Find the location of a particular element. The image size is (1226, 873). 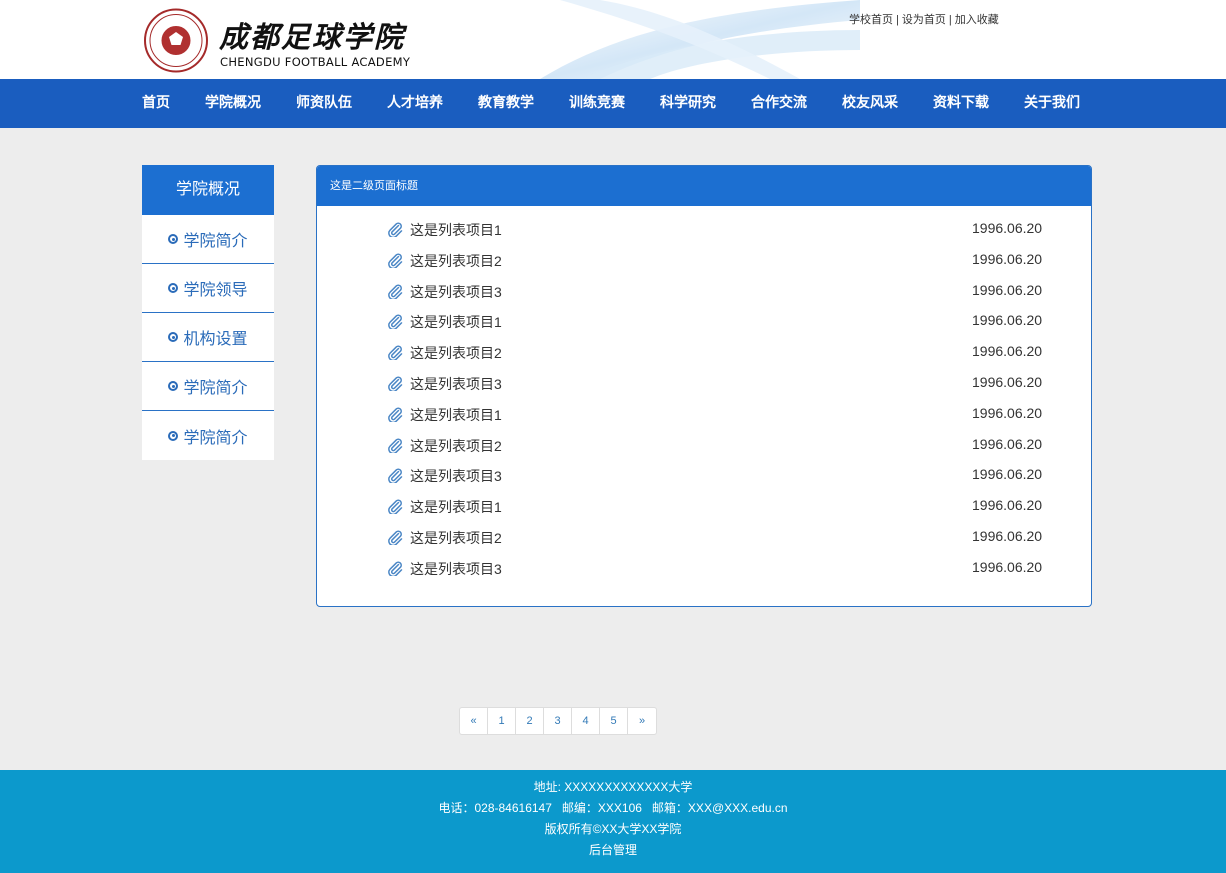

sidebar-item-label: 机构设置 is located at coordinates (215, 339).